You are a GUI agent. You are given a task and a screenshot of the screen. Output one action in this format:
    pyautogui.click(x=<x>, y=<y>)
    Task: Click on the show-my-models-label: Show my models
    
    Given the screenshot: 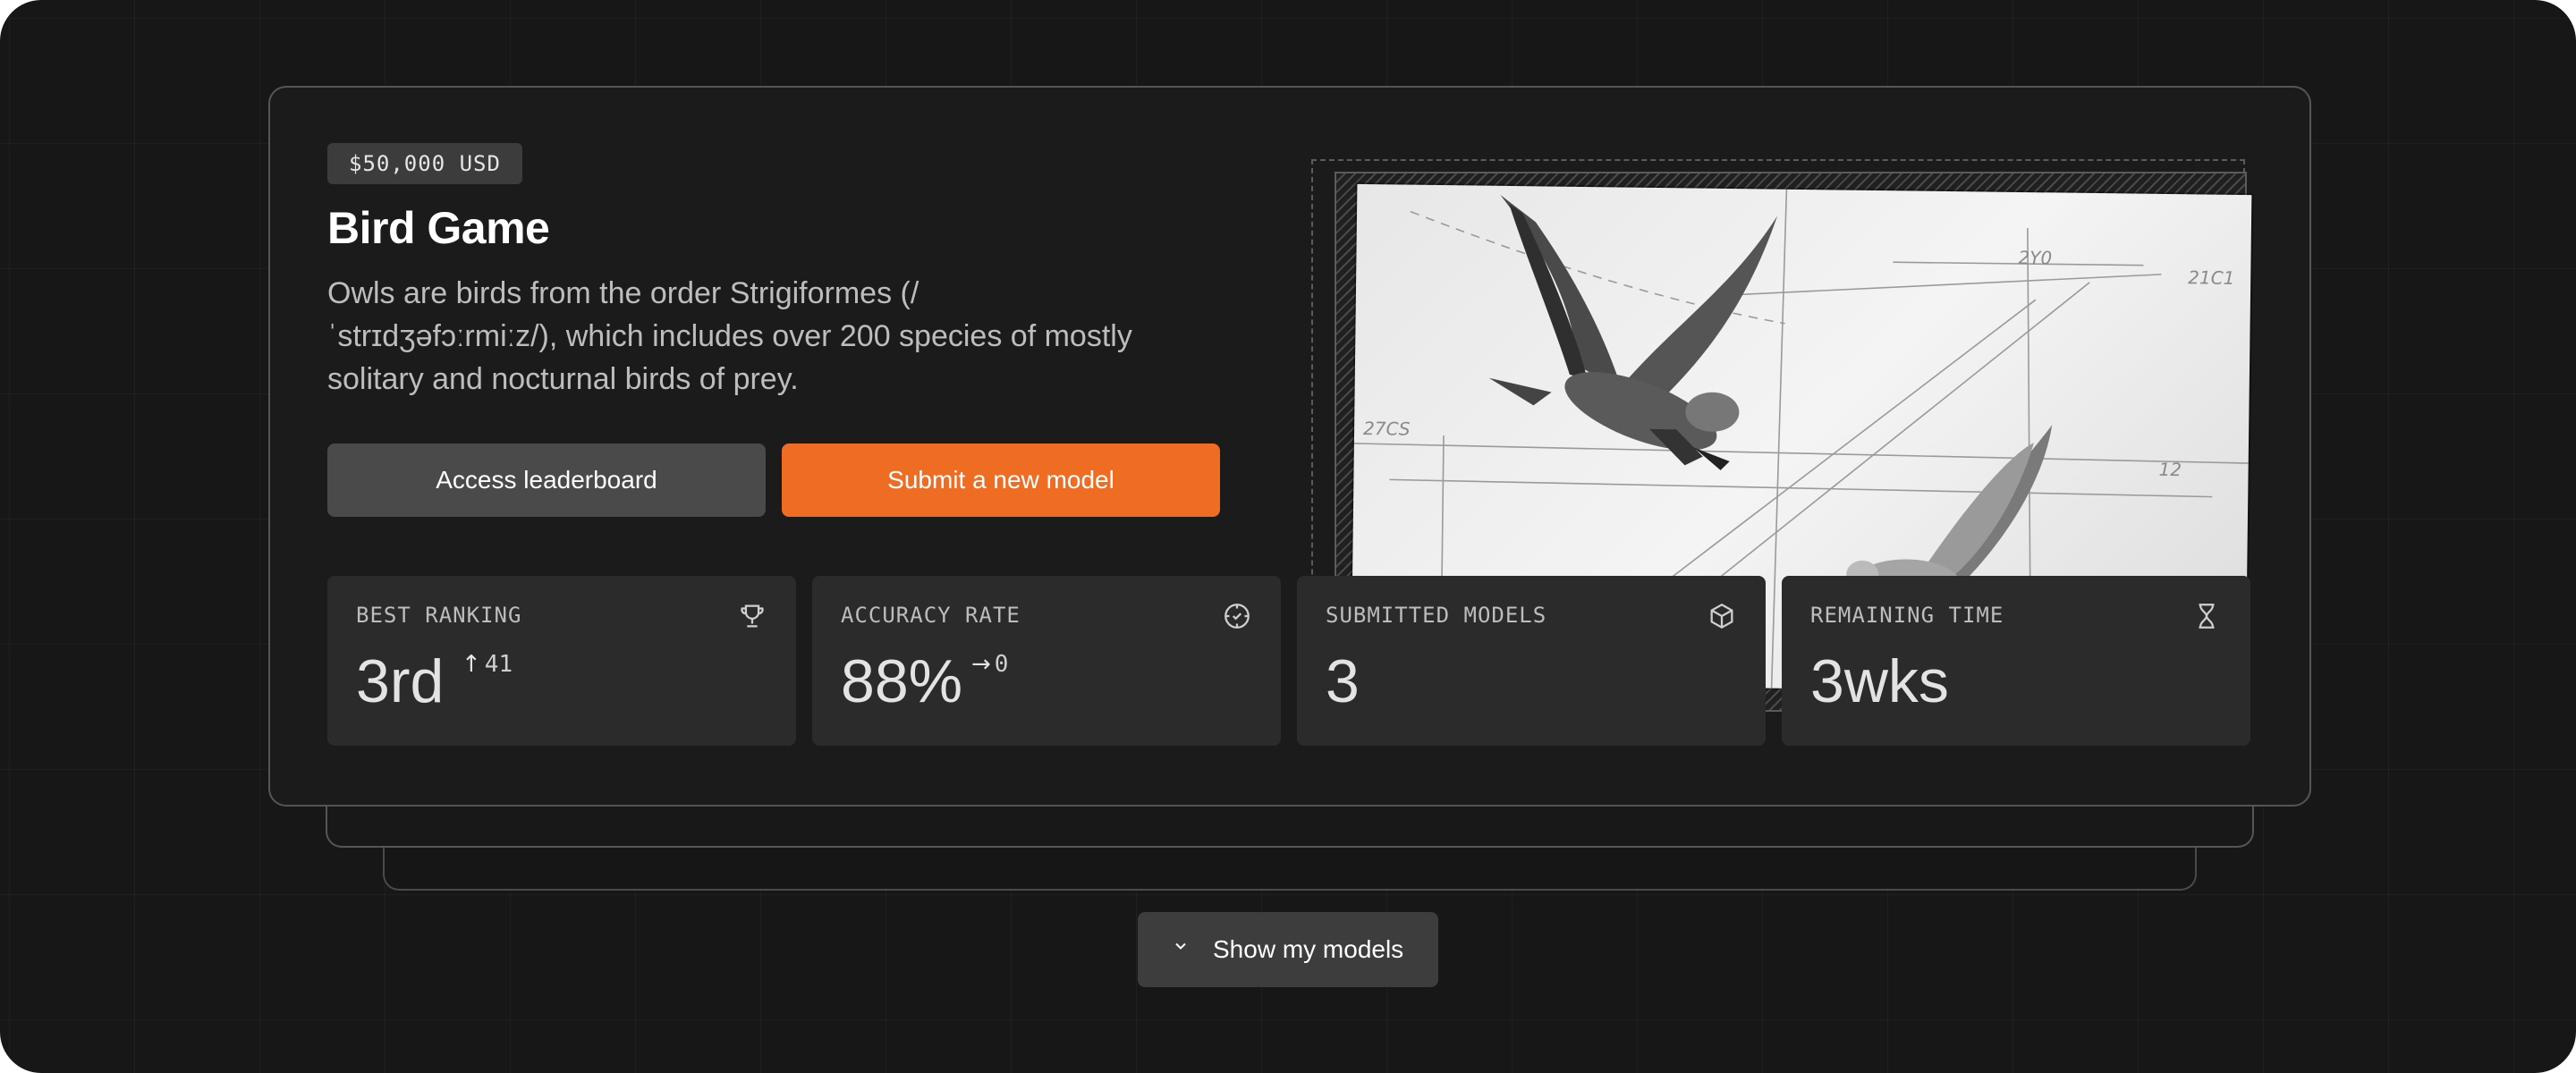 What is the action you would take?
    pyautogui.click(x=1308, y=949)
    